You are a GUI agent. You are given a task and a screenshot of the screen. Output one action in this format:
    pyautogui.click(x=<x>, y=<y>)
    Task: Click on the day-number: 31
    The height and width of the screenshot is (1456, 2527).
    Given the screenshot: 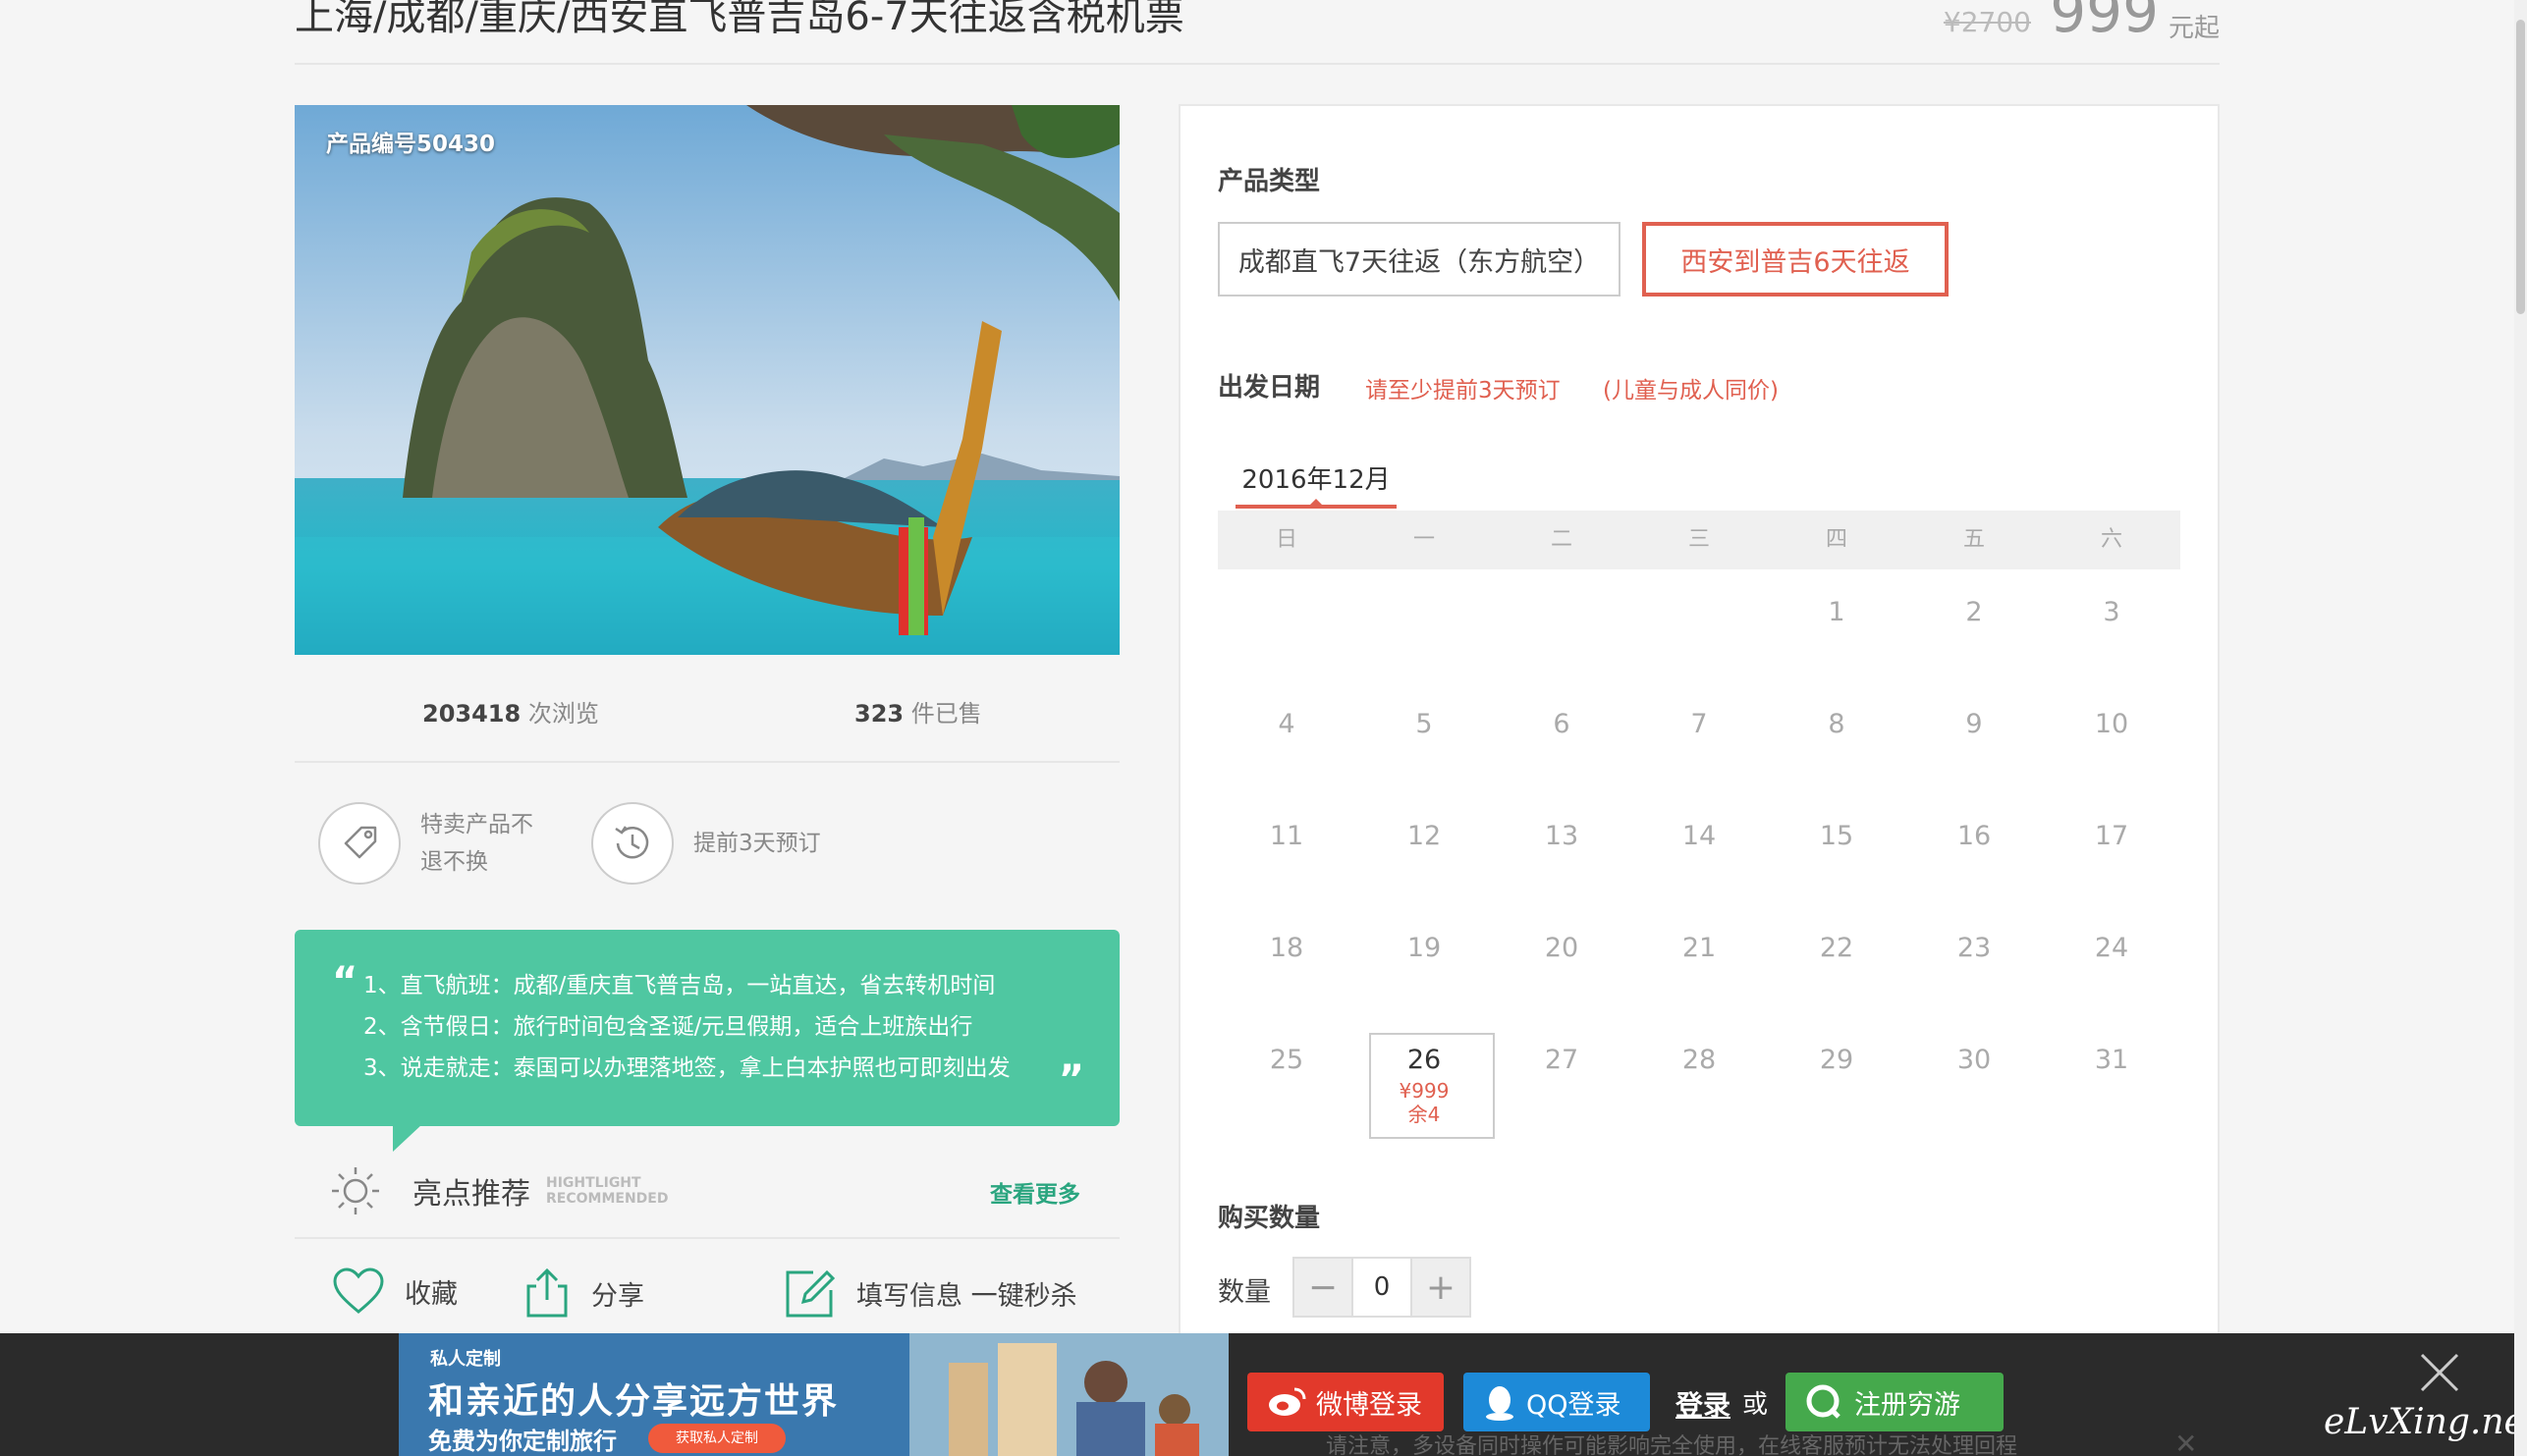 What is the action you would take?
    pyautogui.click(x=2111, y=1060)
    